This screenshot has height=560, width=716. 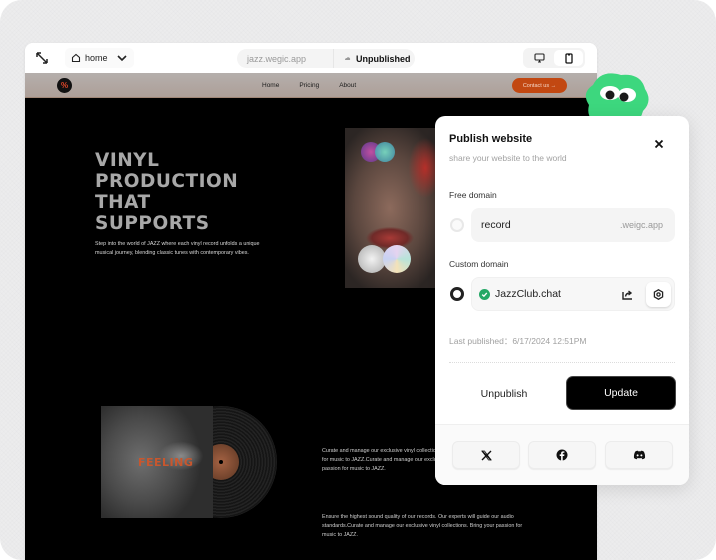 I want to click on hero-title-line: PRODUCTION, so click(x=167, y=181).